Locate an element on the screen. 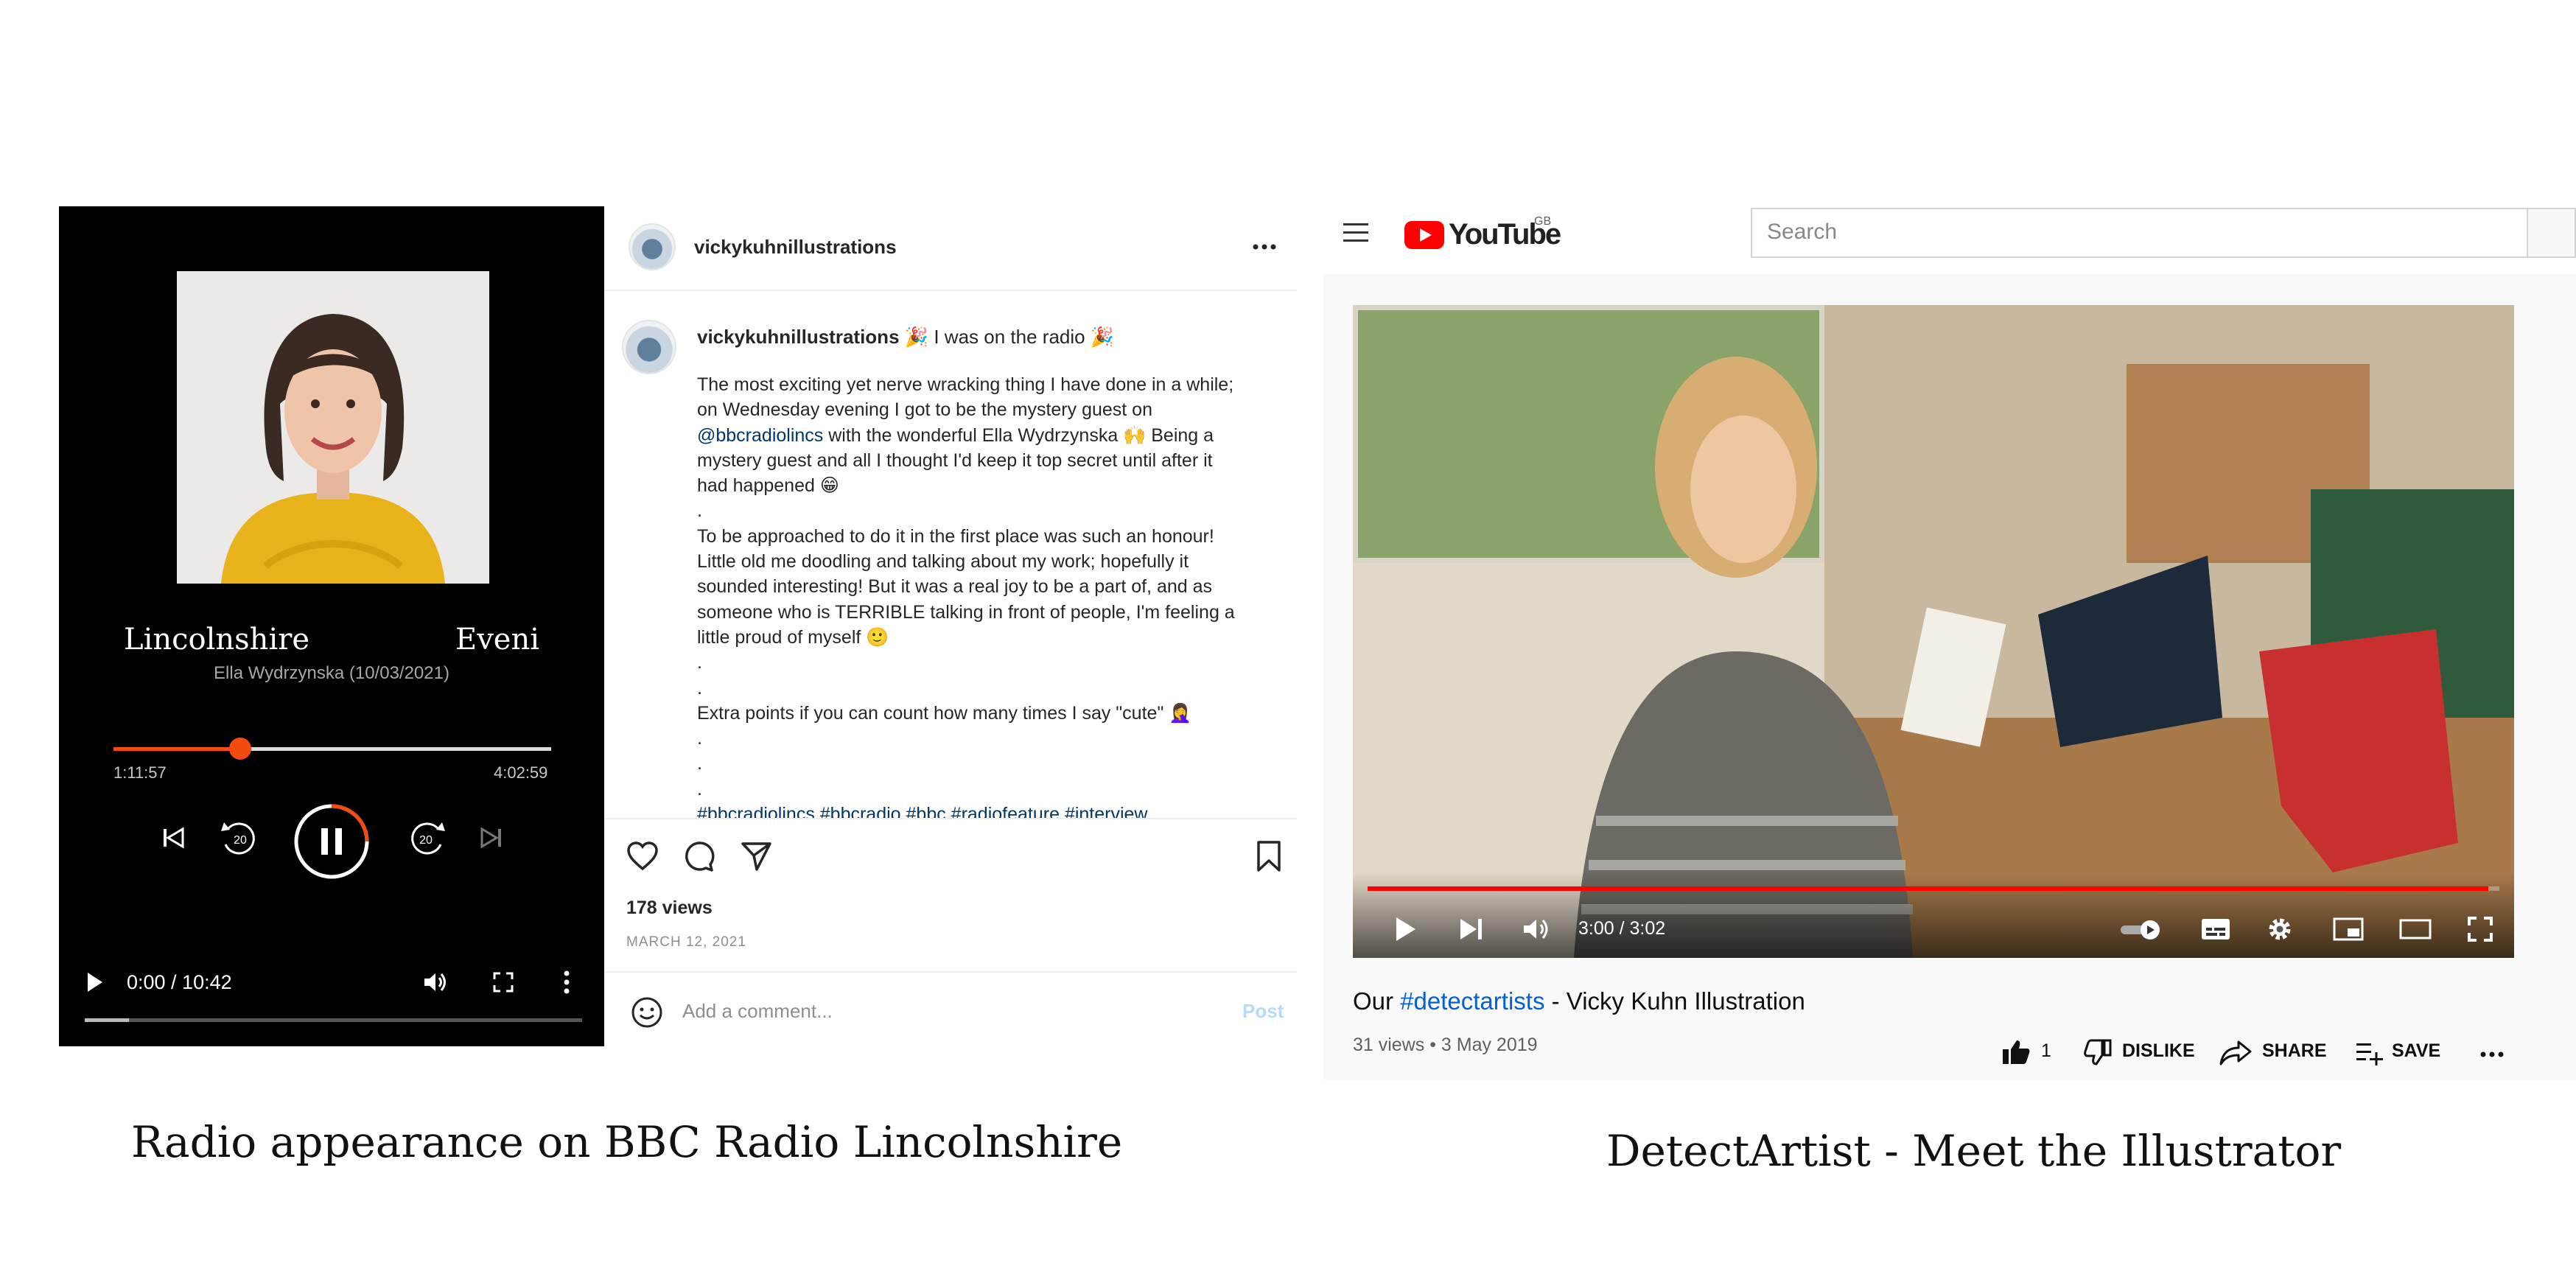 This screenshot has height=1288, width=2576. post-comment-button: Post is located at coordinates (1263, 1011).